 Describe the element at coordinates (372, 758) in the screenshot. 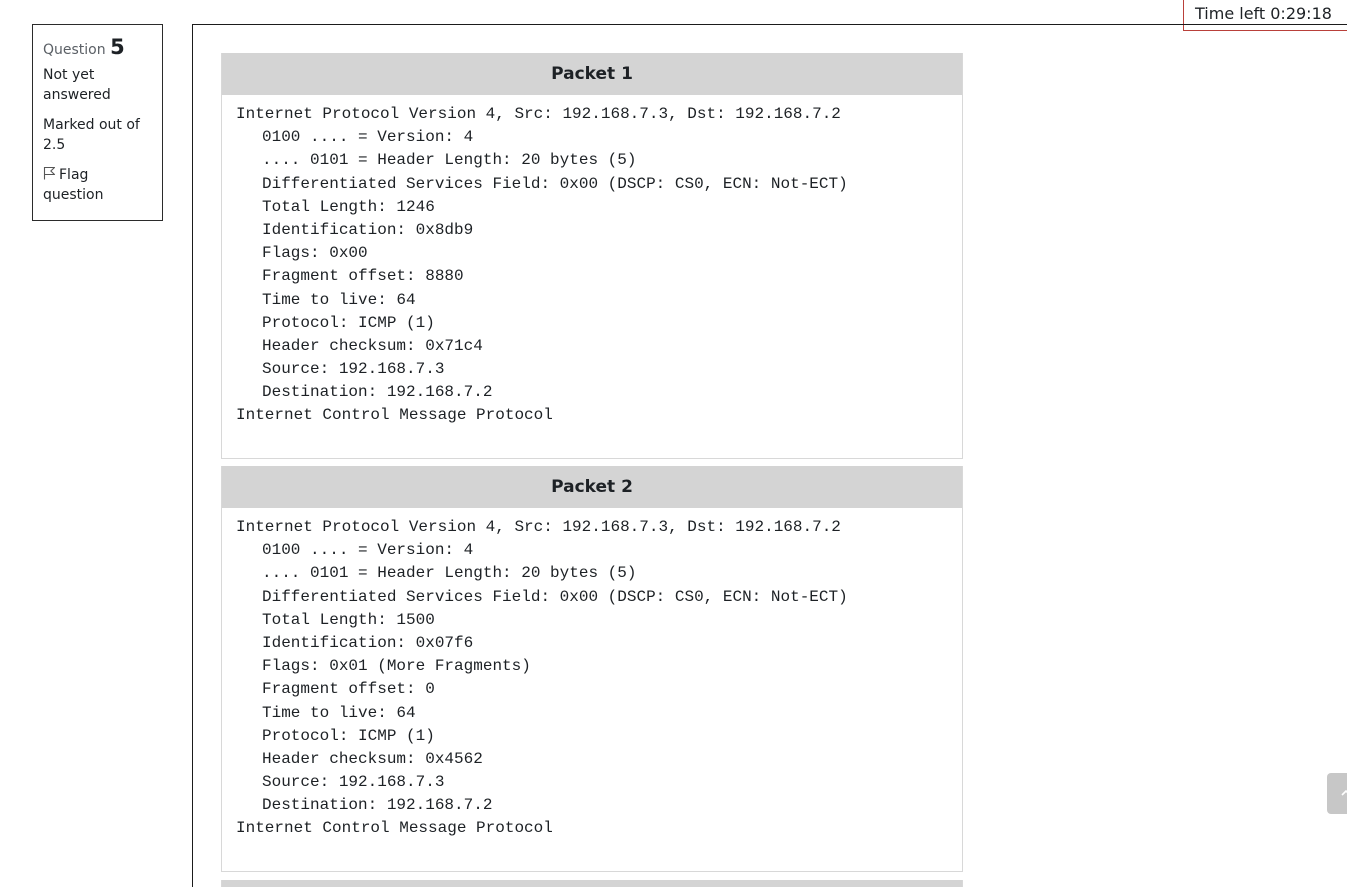

I see `packet-line: Header checksum: 0x4562` at that location.